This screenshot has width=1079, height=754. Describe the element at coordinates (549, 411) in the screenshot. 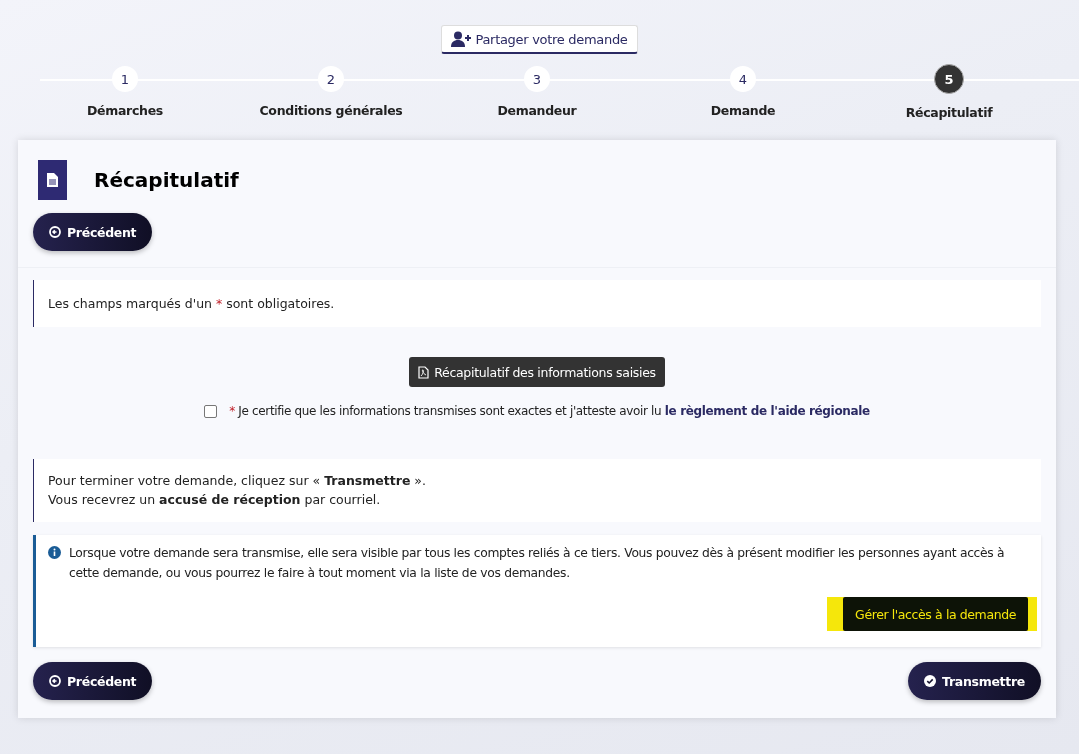

I see `certify-statement: * Je certifie que les informations transmises sont exactes et j'atteste avoir lu le règlement de l'aide régionale` at that location.